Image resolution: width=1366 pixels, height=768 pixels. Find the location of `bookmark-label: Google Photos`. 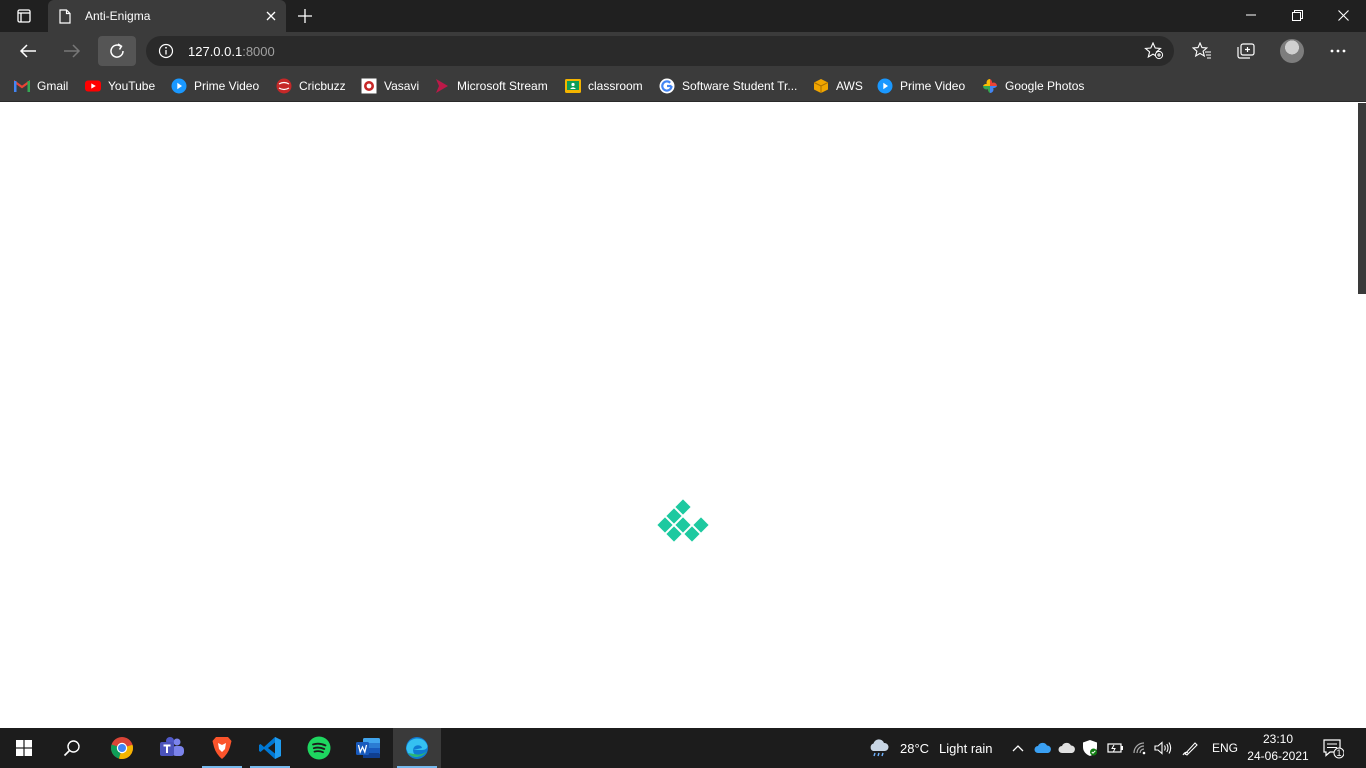

bookmark-label: Google Photos is located at coordinates (1045, 86).